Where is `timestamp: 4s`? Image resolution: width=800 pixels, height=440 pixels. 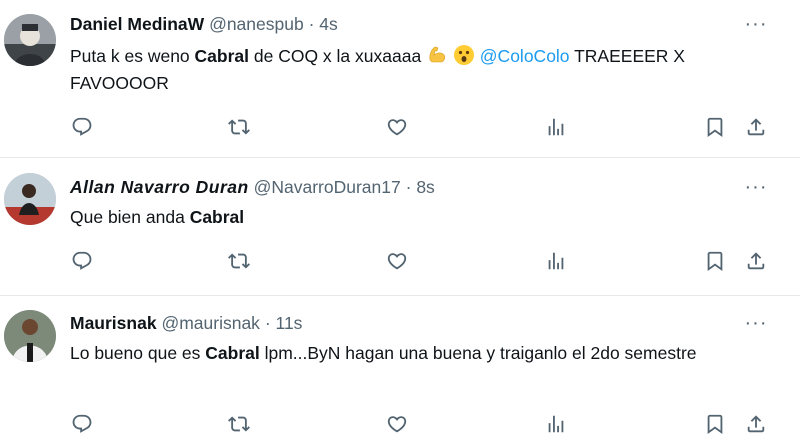
timestamp: 4s is located at coordinates (328, 24).